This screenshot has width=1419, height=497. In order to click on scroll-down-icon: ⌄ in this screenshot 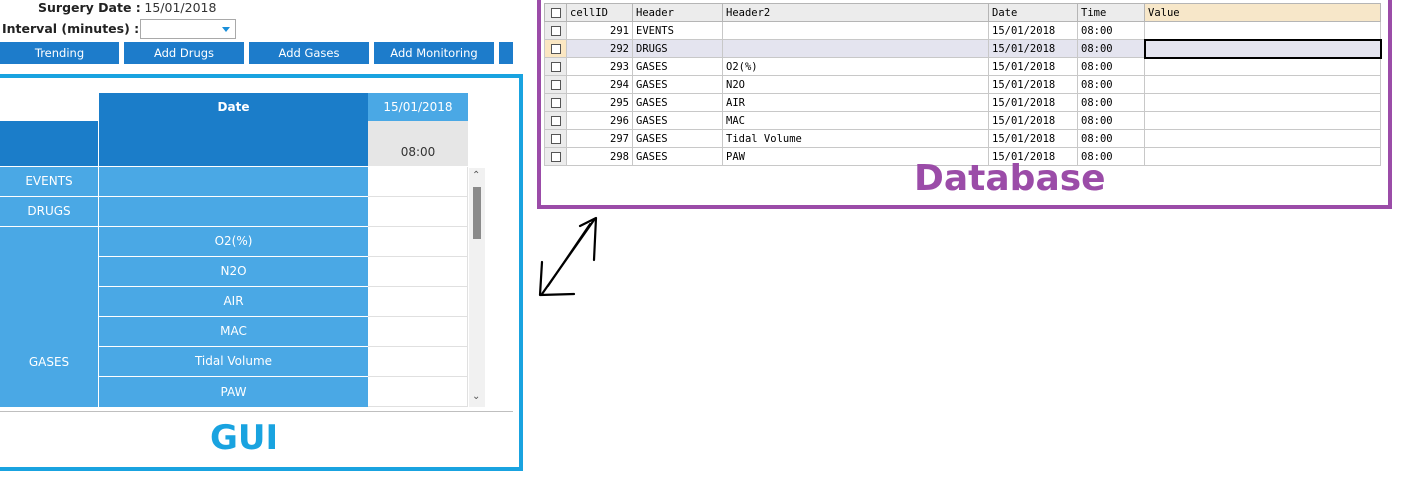, I will do `click(476, 396)`.